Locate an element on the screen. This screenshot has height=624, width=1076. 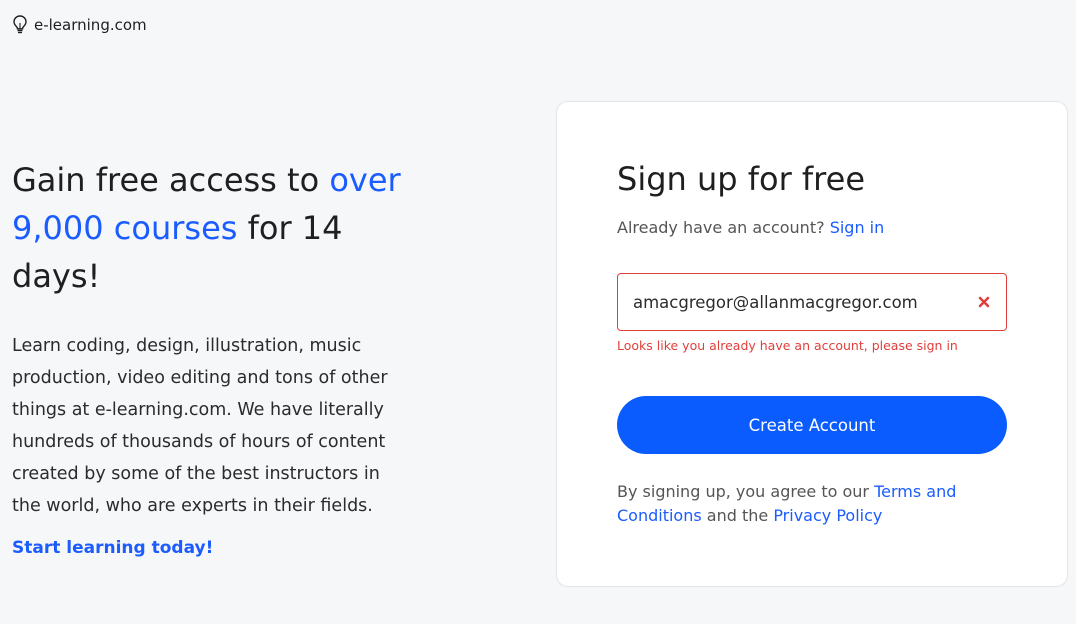
site-header: e-learning.com is located at coordinates (79, 25).